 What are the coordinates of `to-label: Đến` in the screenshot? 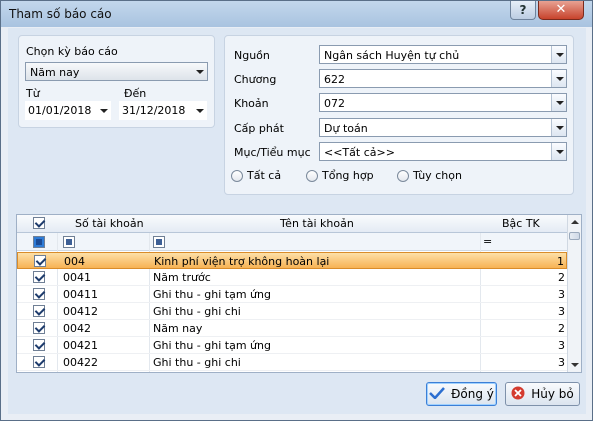 It's located at (135, 93).